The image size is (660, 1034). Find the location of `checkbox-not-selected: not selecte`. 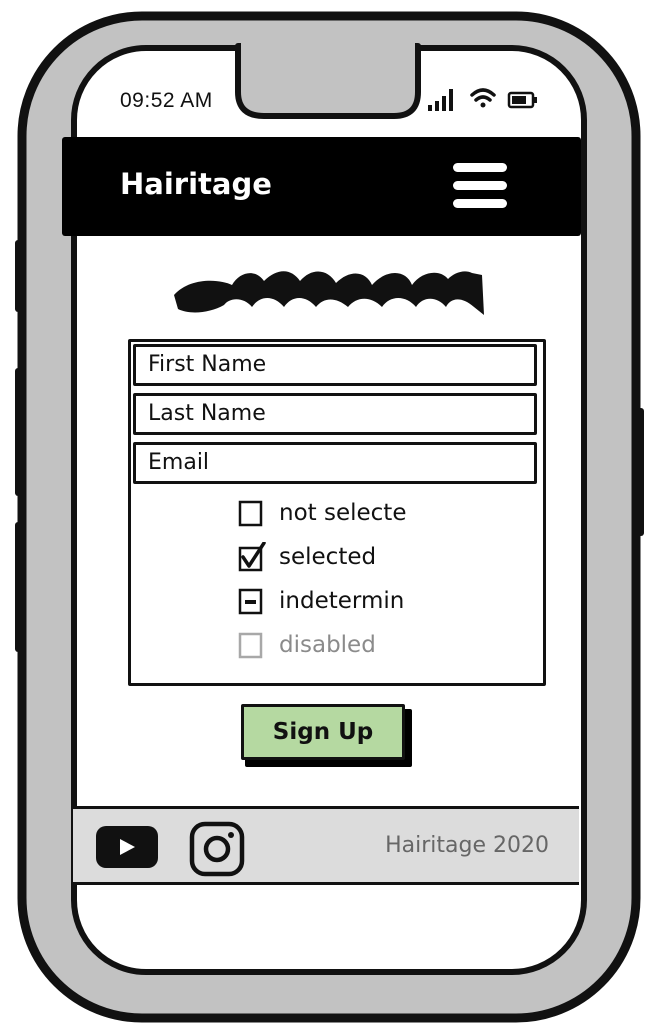

checkbox-not-selected: not selecte is located at coordinates (321, 513).